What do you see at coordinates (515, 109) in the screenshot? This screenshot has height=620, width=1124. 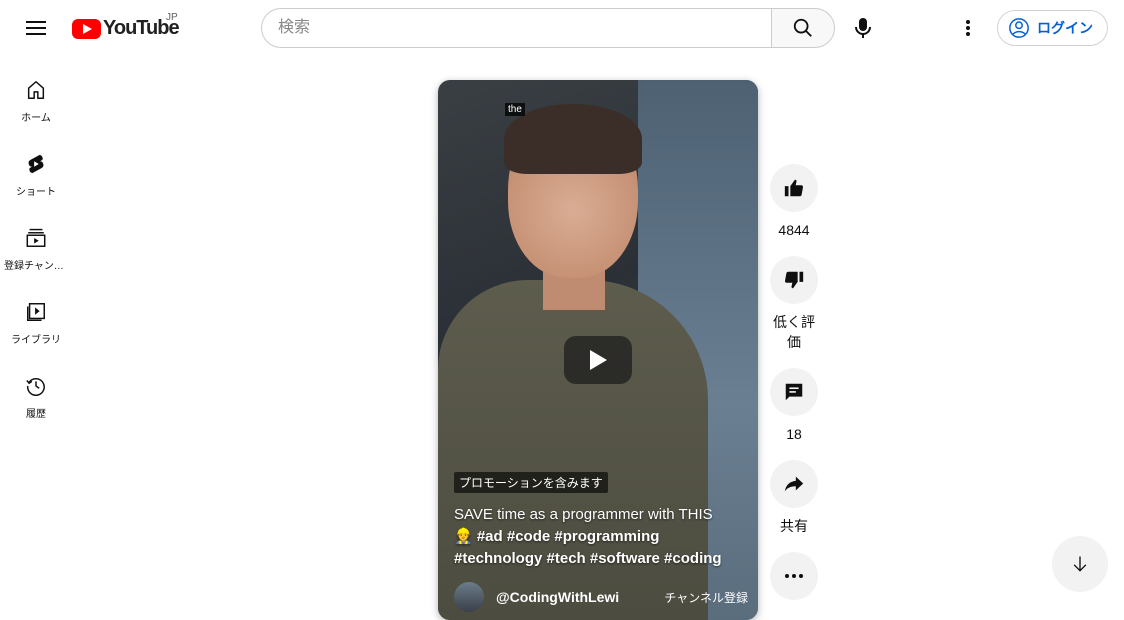 I see `video-caption: the` at bounding box center [515, 109].